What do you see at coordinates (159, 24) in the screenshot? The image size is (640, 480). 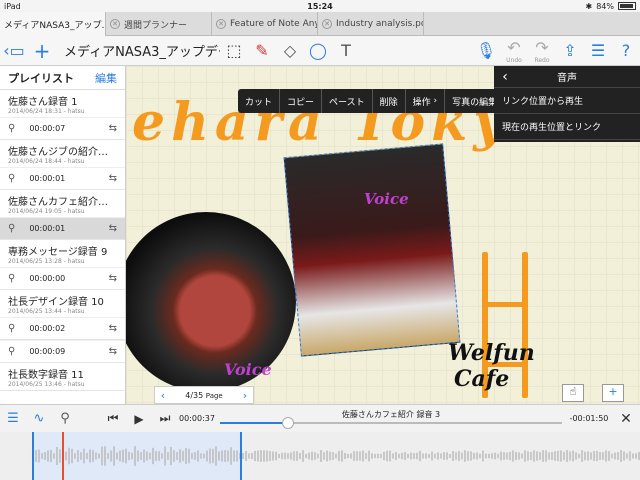 I see `tab-2: ✕ 週間プランナー` at bounding box center [159, 24].